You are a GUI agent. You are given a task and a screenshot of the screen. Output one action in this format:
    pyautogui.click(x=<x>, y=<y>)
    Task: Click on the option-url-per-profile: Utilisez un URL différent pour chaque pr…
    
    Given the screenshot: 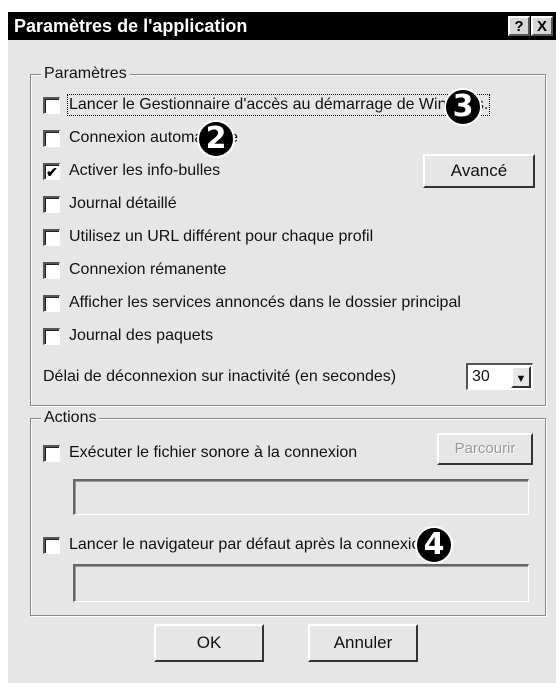 What is the action you would take?
    pyautogui.click(x=208, y=237)
    